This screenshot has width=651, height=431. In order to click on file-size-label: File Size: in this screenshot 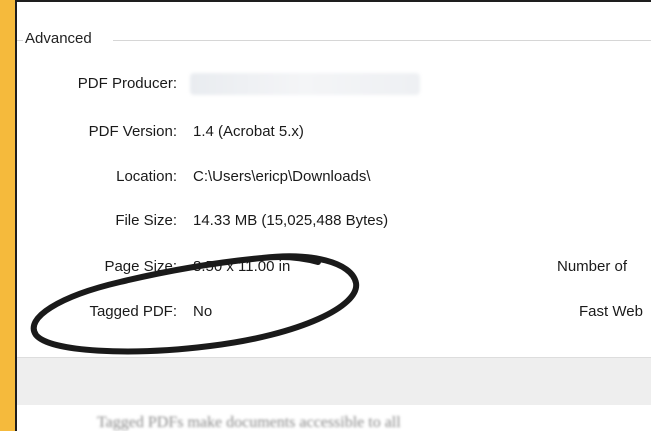, I will do `click(146, 220)`.